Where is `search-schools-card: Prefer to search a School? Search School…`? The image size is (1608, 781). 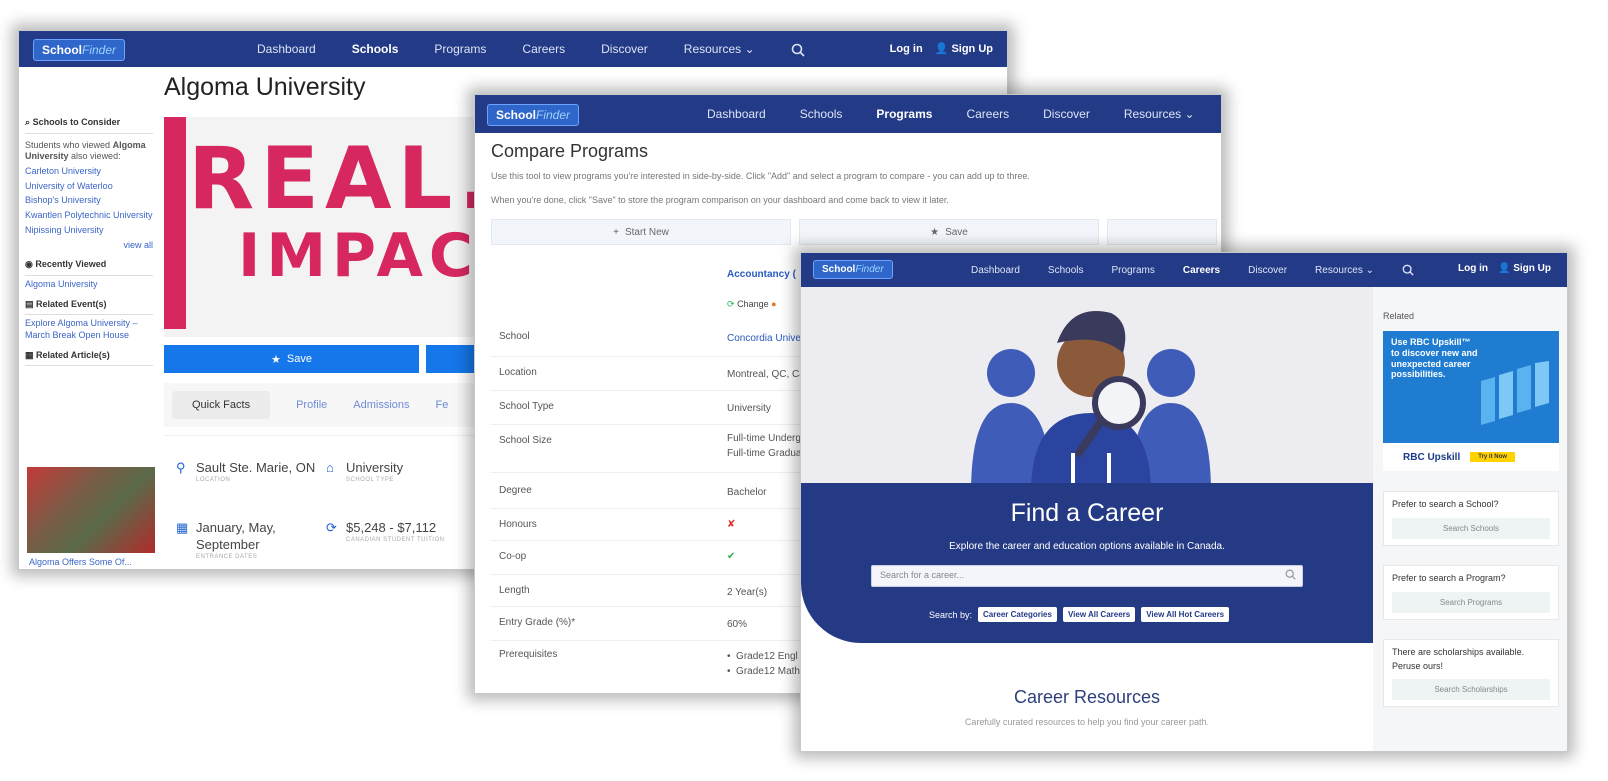
search-schools-card: Prefer to search a School? Search School… is located at coordinates (1471, 518).